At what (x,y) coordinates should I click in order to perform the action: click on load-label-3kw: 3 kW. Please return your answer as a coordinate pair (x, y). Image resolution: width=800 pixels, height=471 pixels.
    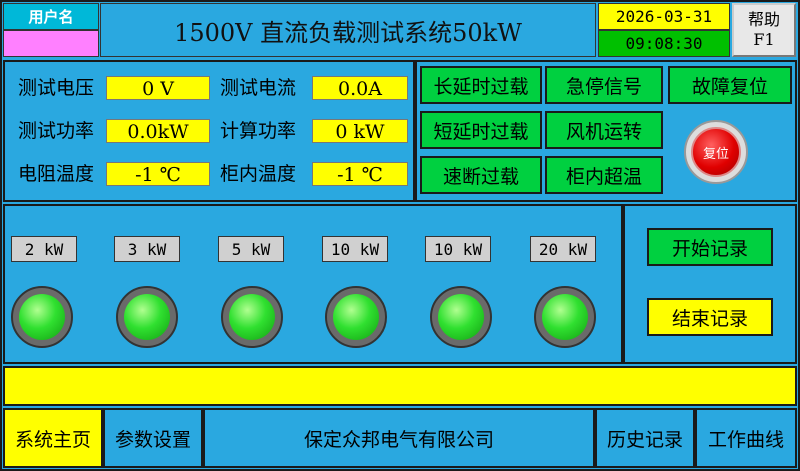
    Looking at the image, I should click on (147, 249).